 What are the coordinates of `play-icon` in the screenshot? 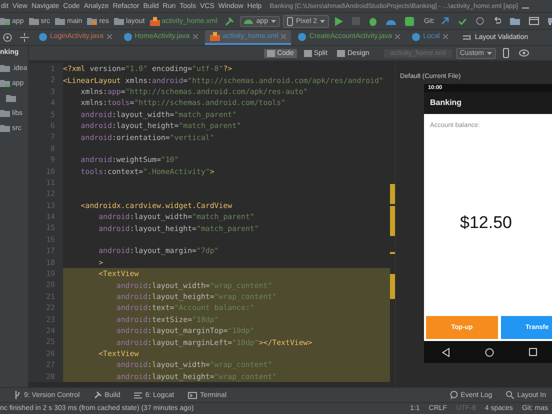 It's located at (338, 21).